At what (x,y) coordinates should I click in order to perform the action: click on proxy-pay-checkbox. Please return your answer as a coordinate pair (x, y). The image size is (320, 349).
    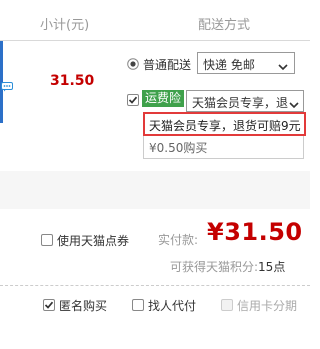
    Looking at the image, I should click on (138, 303).